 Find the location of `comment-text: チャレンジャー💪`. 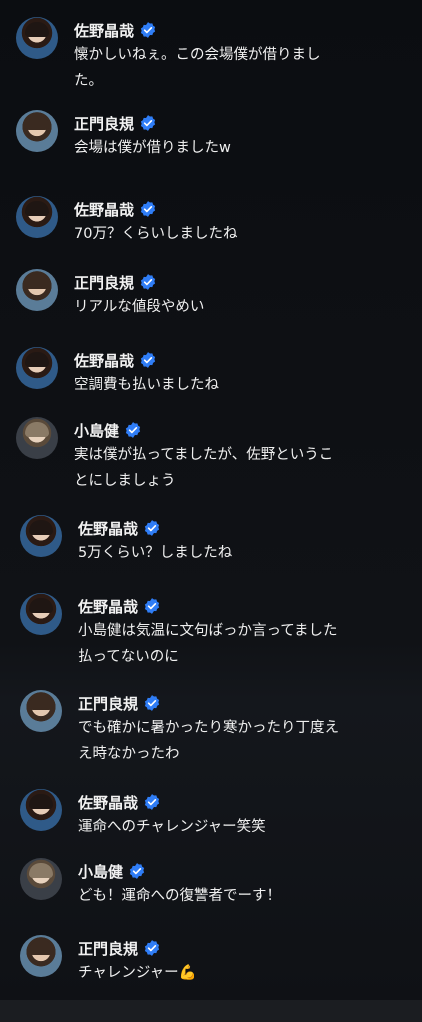

comment-text: チャレンジャー💪 is located at coordinates (137, 973).